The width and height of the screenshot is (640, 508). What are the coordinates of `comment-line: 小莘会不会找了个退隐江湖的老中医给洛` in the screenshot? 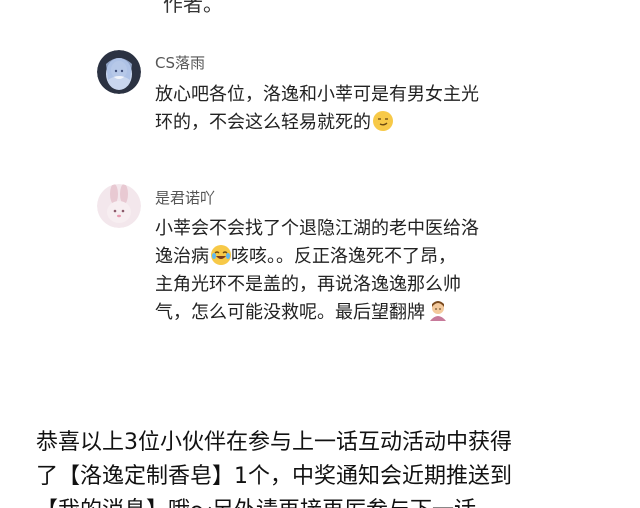 It's located at (317, 228).